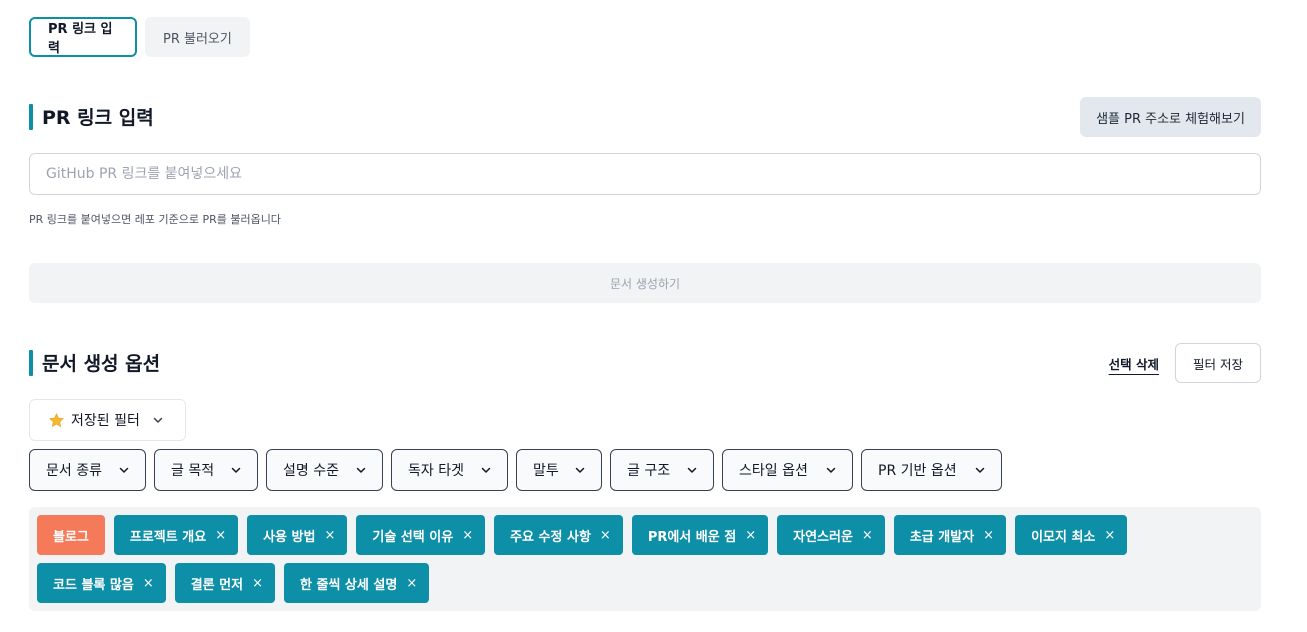  I want to click on dropdown-label: PR 기반 옵션, so click(917, 471).